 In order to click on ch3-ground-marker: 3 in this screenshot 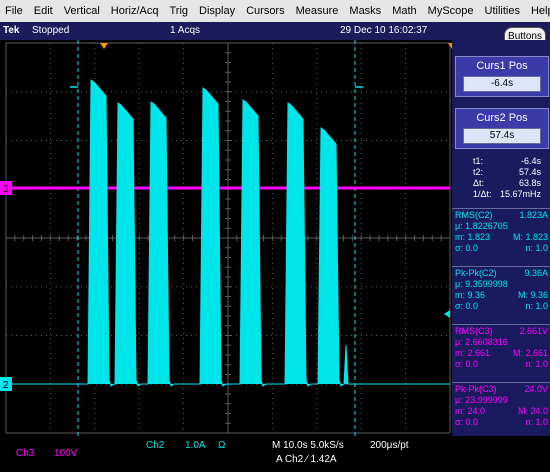, I will do `click(6, 188)`.